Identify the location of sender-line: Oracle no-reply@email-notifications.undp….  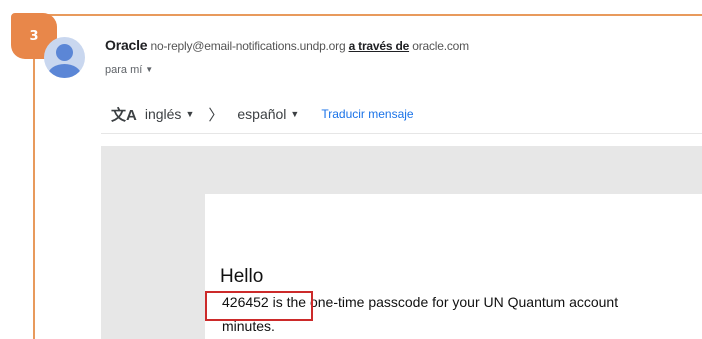
(287, 45).